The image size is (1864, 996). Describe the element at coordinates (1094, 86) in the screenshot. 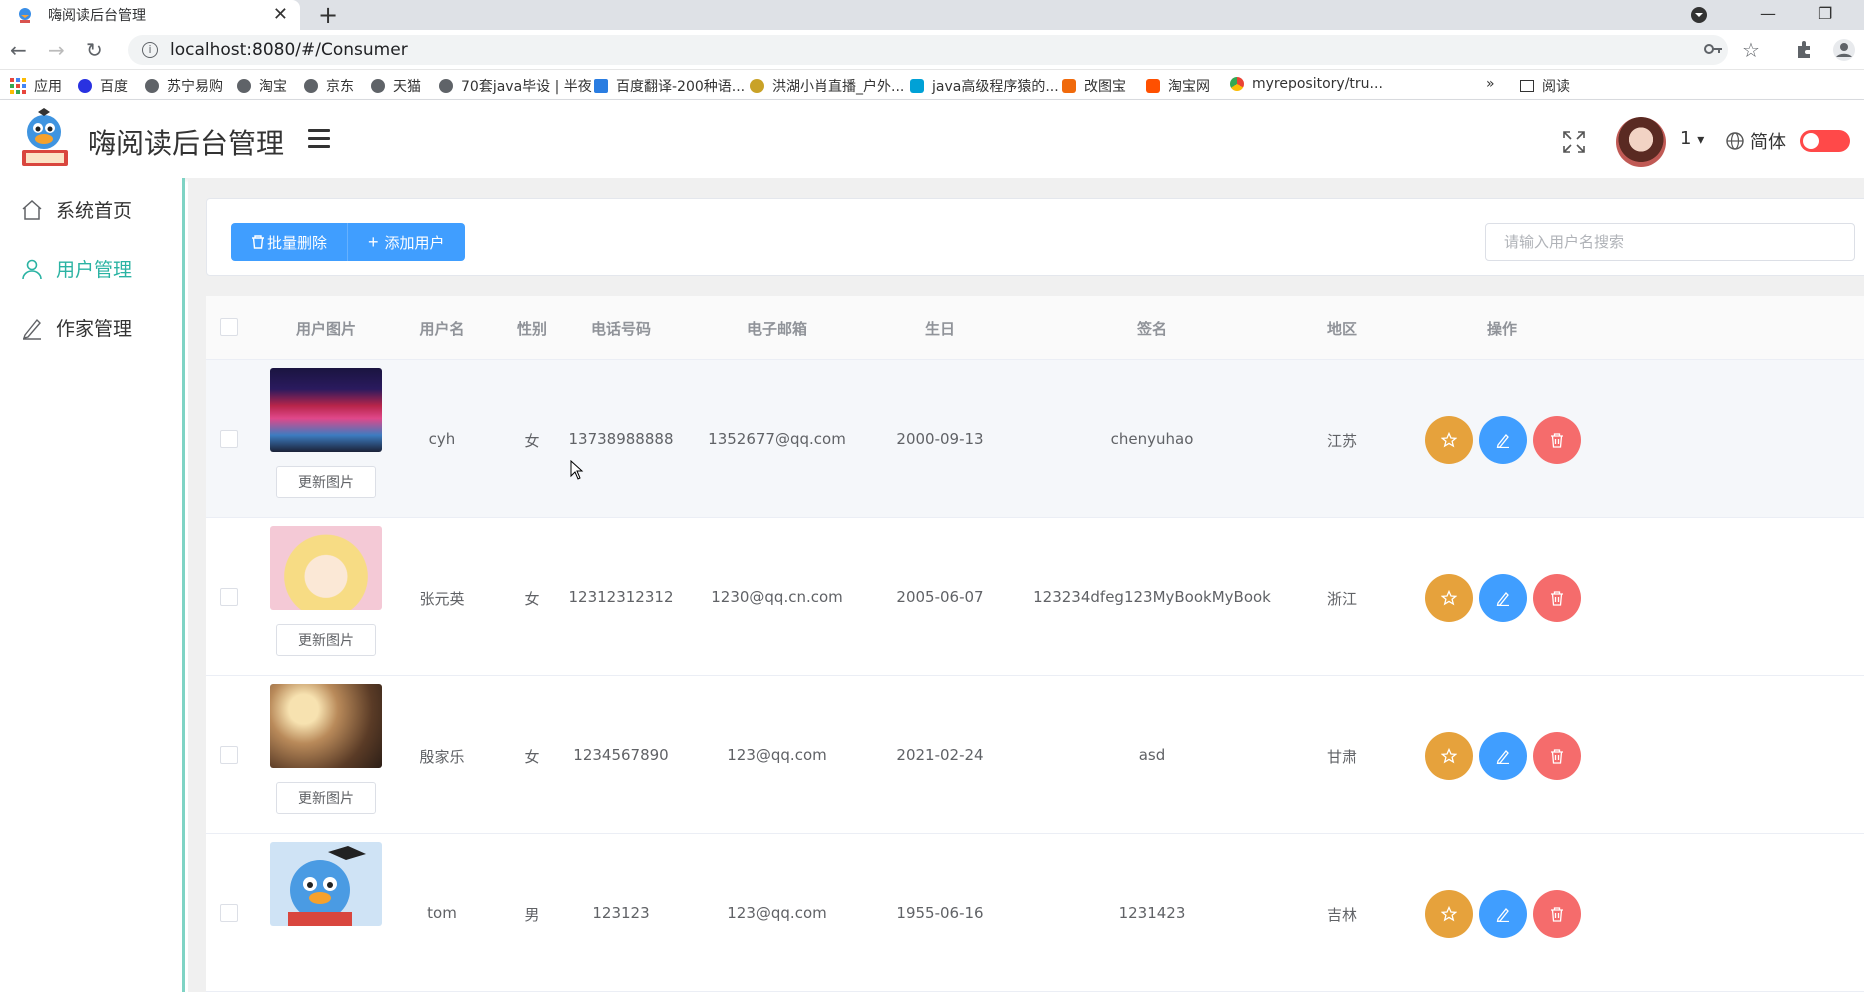

I see `bookmark-gaitubao: 改图宝` at that location.